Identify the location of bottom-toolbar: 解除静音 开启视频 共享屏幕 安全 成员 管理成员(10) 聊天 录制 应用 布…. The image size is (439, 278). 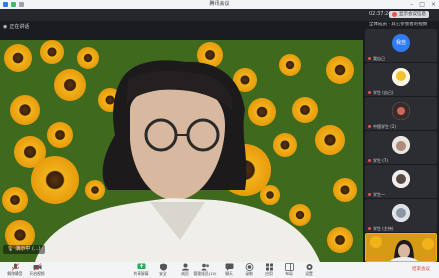
(219, 270).